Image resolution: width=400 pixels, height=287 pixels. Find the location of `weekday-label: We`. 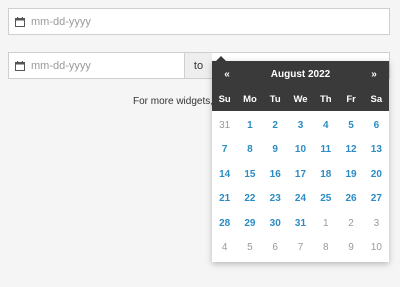

weekday-label: We is located at coordinates (300, 99).